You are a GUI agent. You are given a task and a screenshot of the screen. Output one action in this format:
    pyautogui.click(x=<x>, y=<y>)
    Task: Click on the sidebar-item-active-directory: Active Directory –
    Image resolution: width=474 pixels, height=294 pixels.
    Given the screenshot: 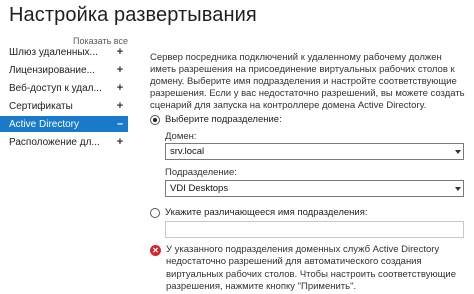 What is the action you would take?
    pyautogui.click(x=64, y=124)
    